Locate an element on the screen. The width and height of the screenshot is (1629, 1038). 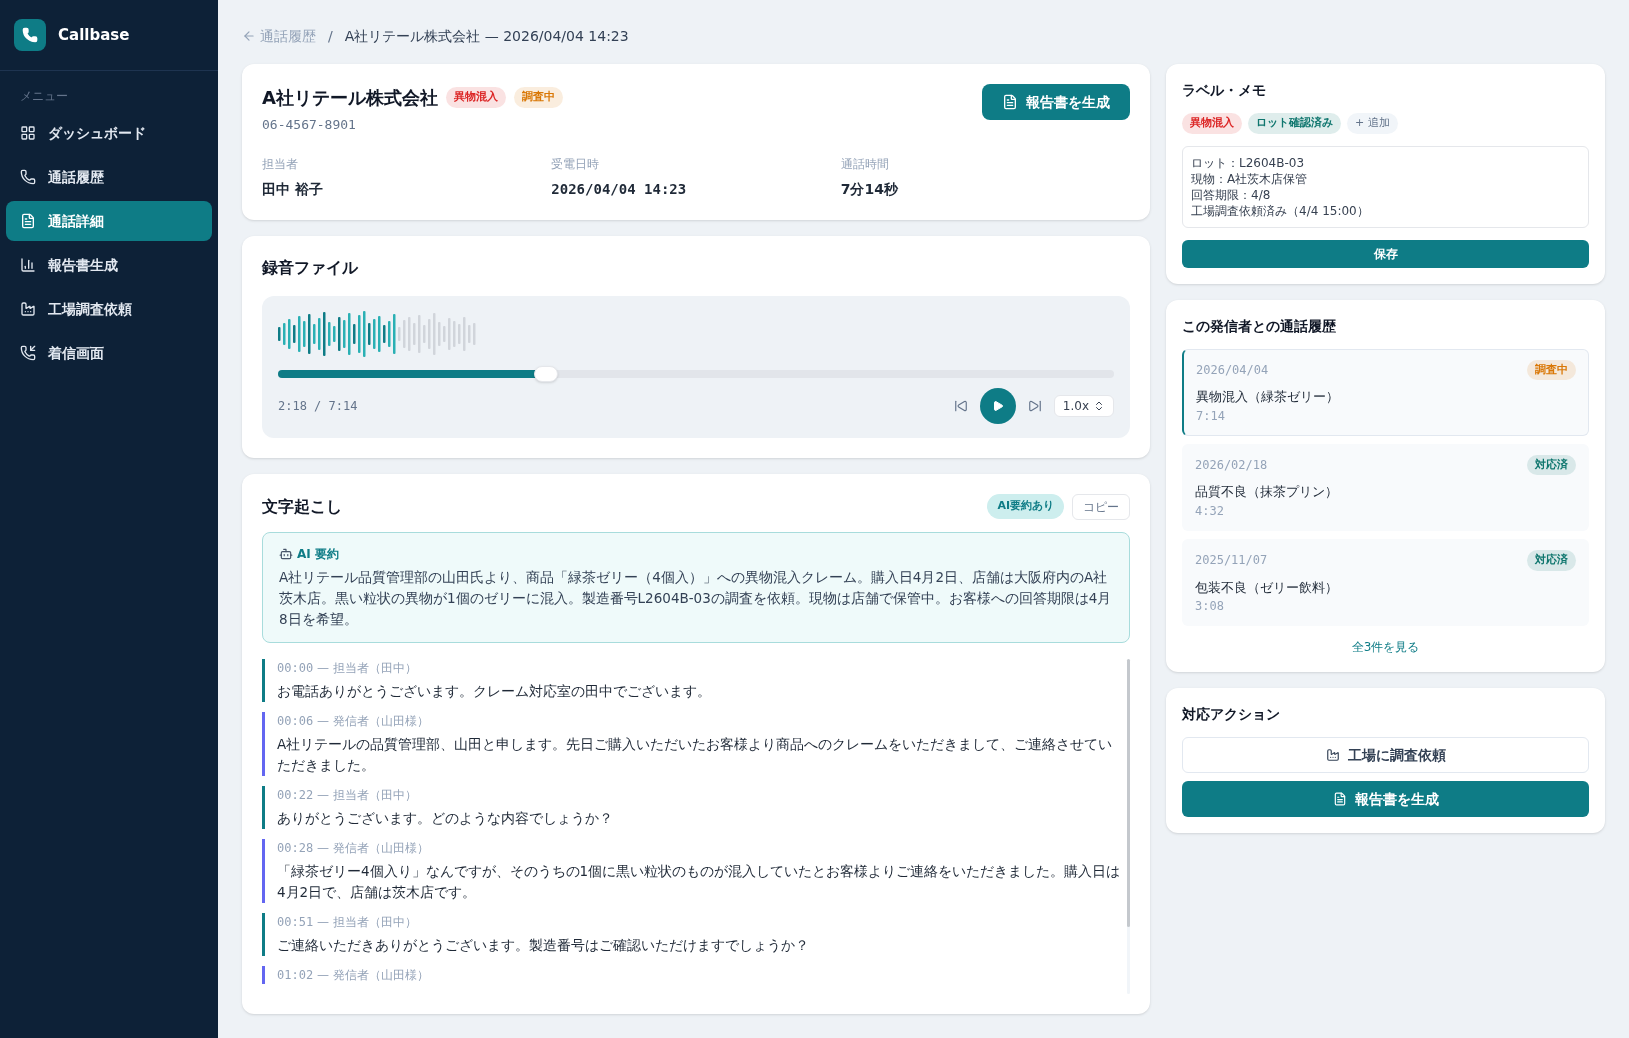
view-all-link: 全3件を見る is located at coordinates (1385, 647).